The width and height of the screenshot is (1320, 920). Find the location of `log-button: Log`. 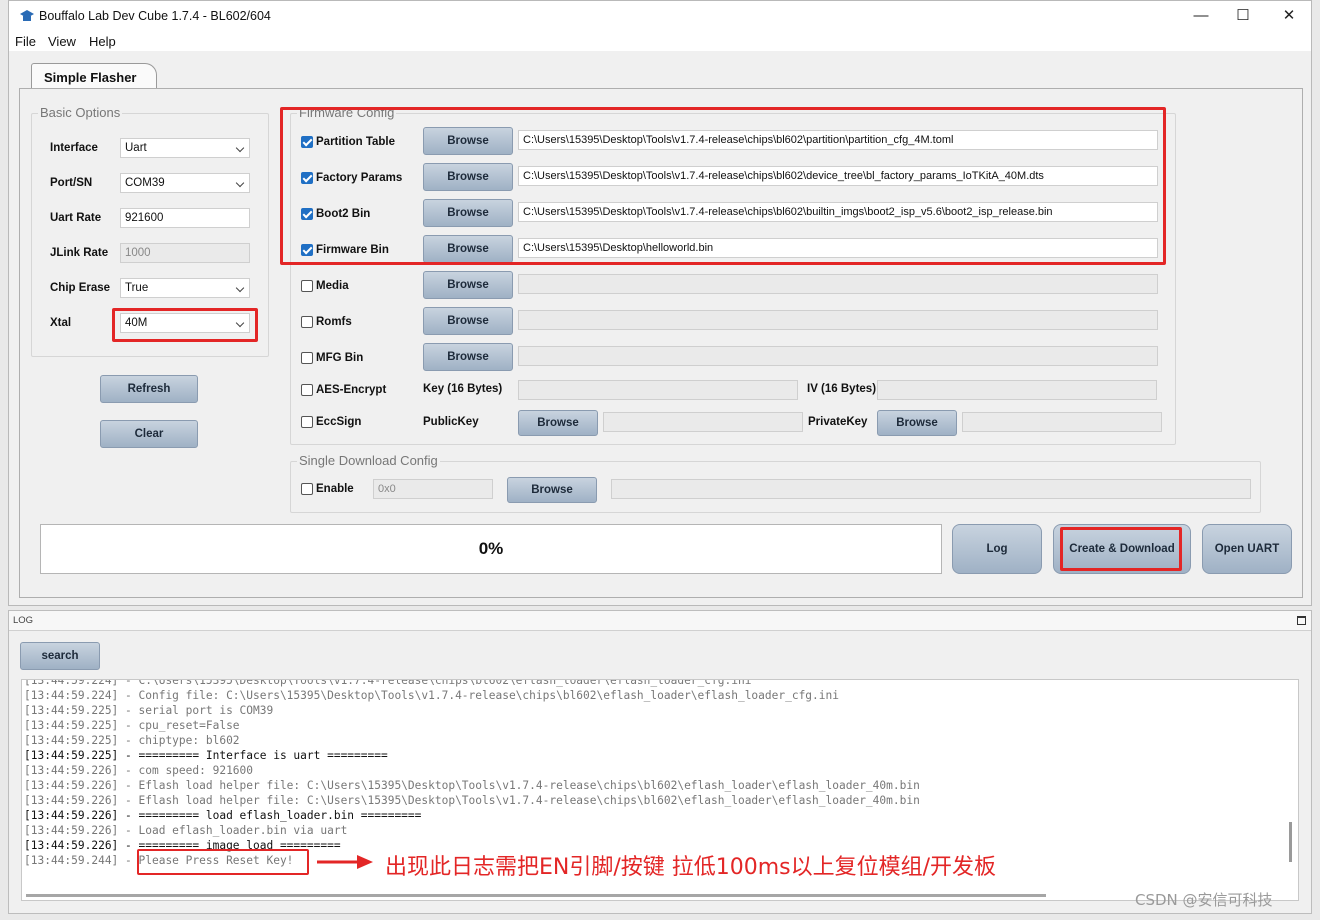

log-button: Log is located at coordinates (997, 549).